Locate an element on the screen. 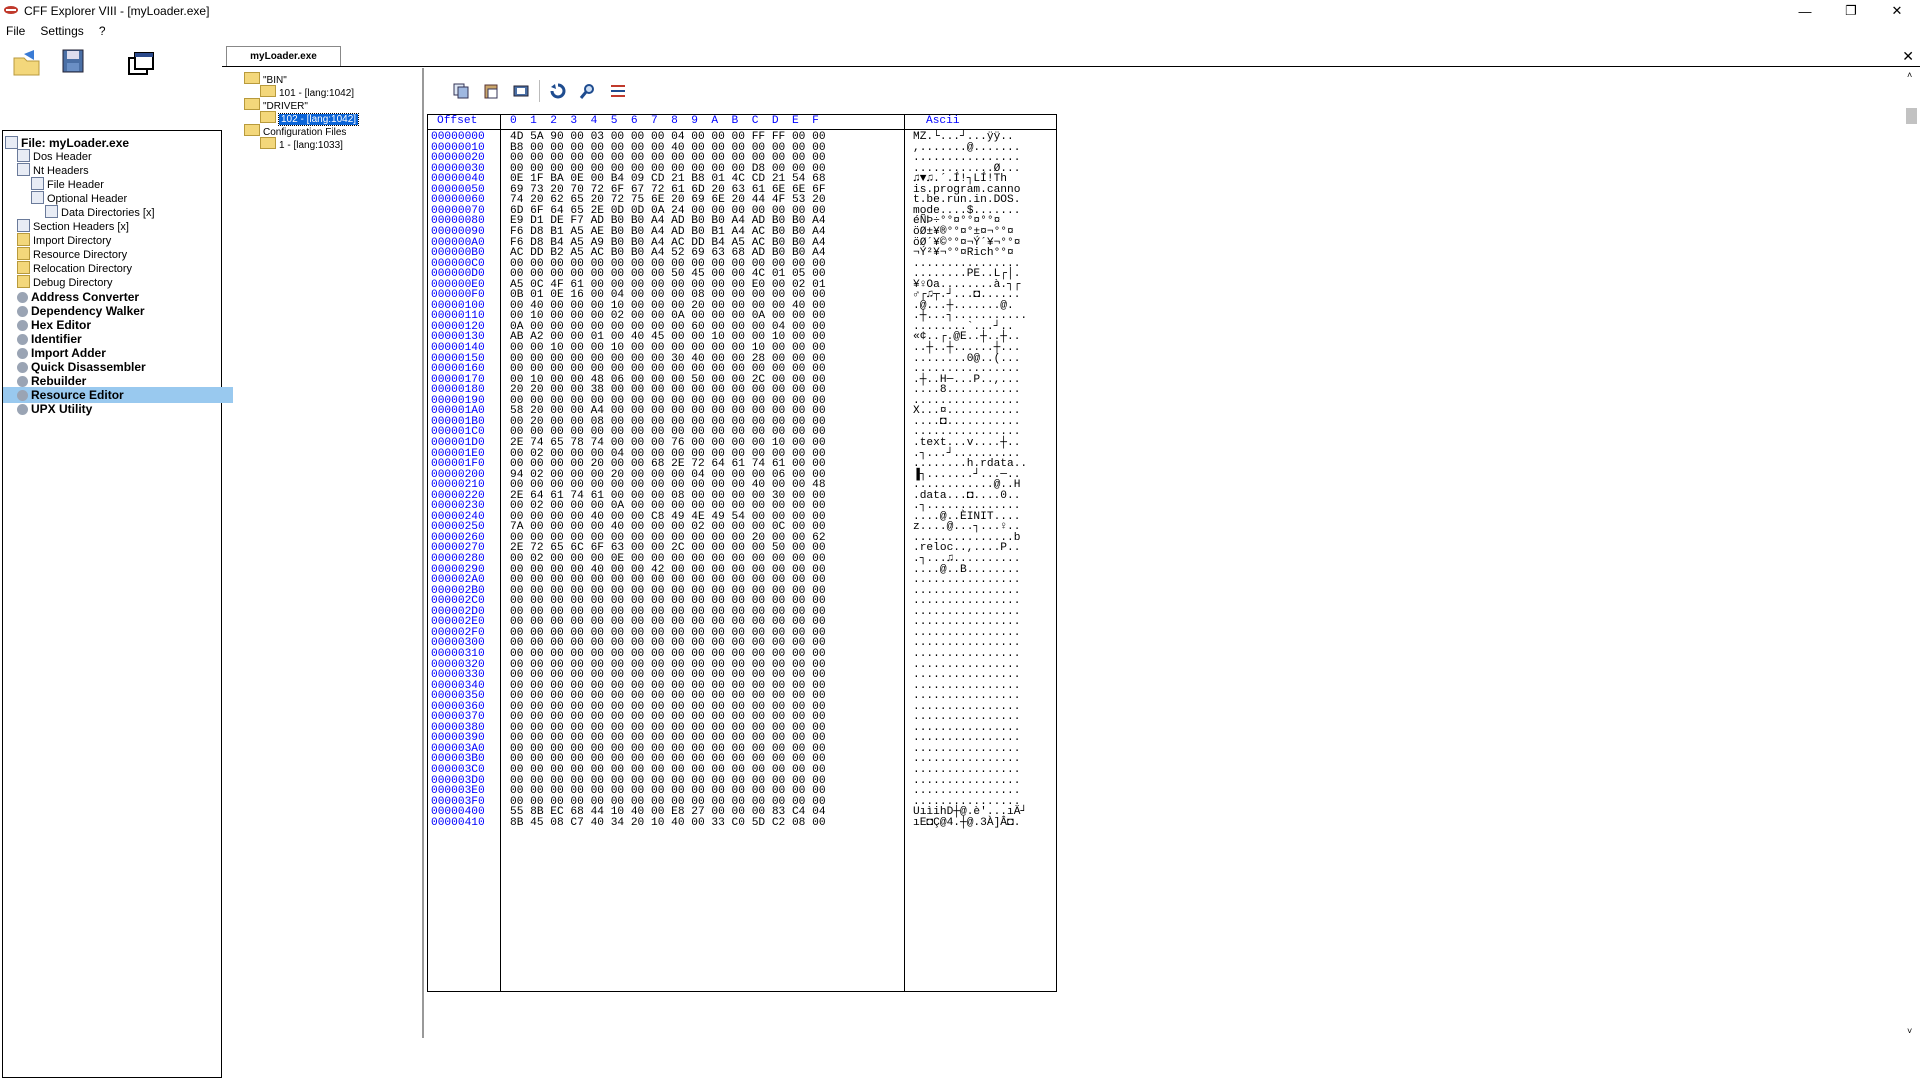  tree-item-label: Dos Header is located at coordinates (62, 157).